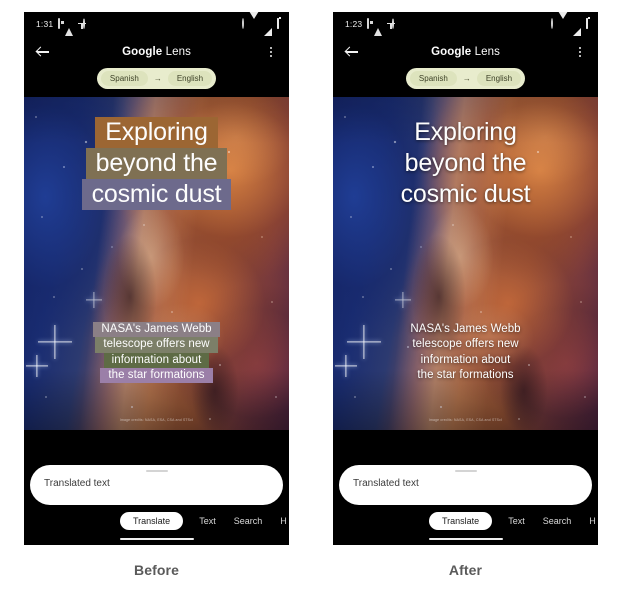 The height and width of the screenshot is (600, 622). I want to click on alarm-icon, so click(552, 23).